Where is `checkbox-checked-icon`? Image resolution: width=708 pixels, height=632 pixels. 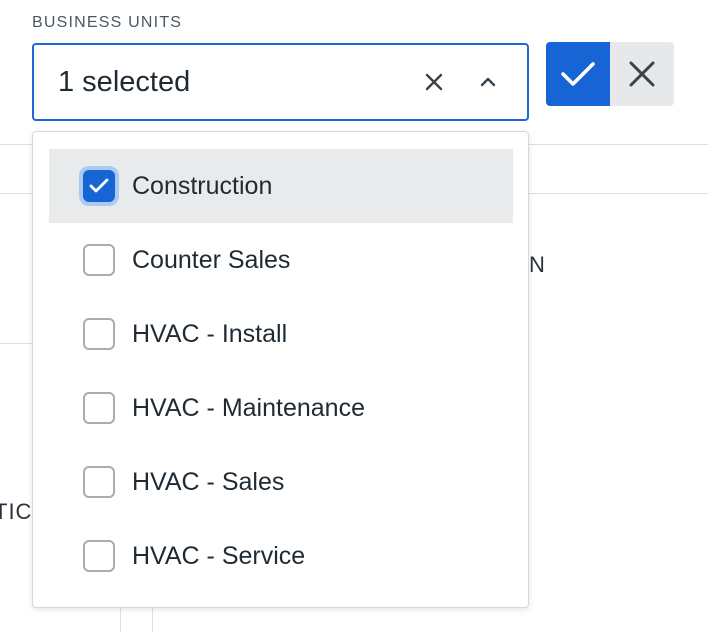 checkbox-checked-icon is located at coordinates (99, 186).